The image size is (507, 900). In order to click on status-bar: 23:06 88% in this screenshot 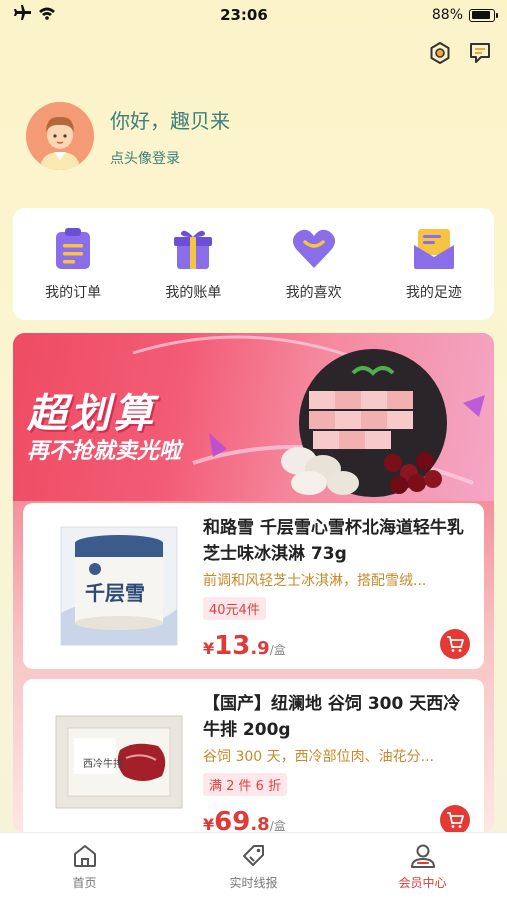, I will do `click(253, 15)`.